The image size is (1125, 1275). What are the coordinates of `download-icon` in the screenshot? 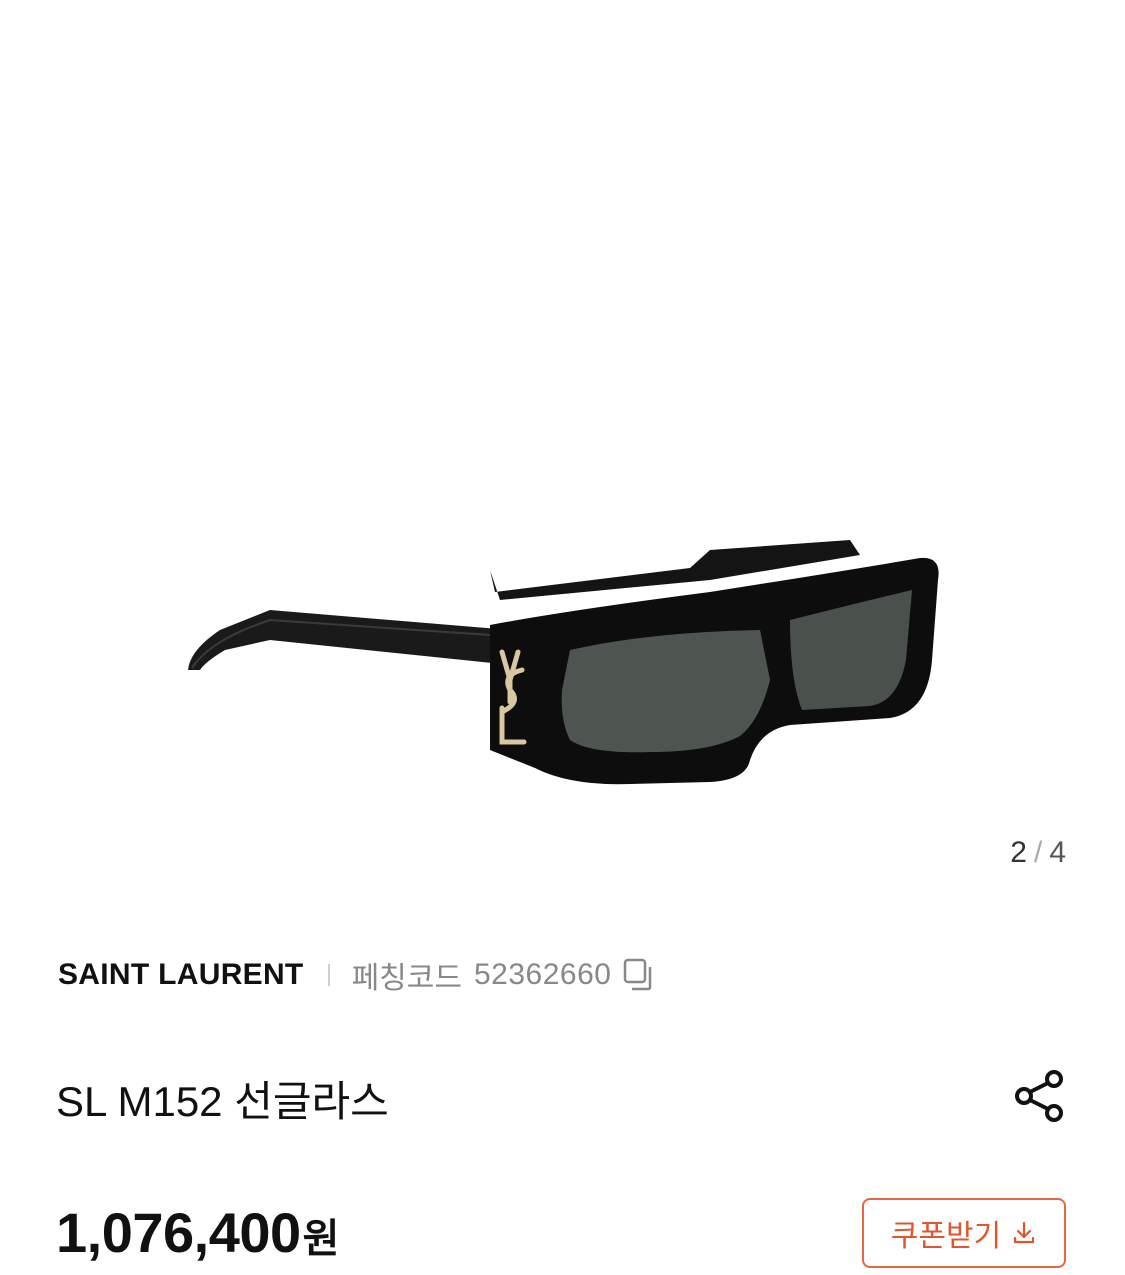 It's located at (1024, 1233).